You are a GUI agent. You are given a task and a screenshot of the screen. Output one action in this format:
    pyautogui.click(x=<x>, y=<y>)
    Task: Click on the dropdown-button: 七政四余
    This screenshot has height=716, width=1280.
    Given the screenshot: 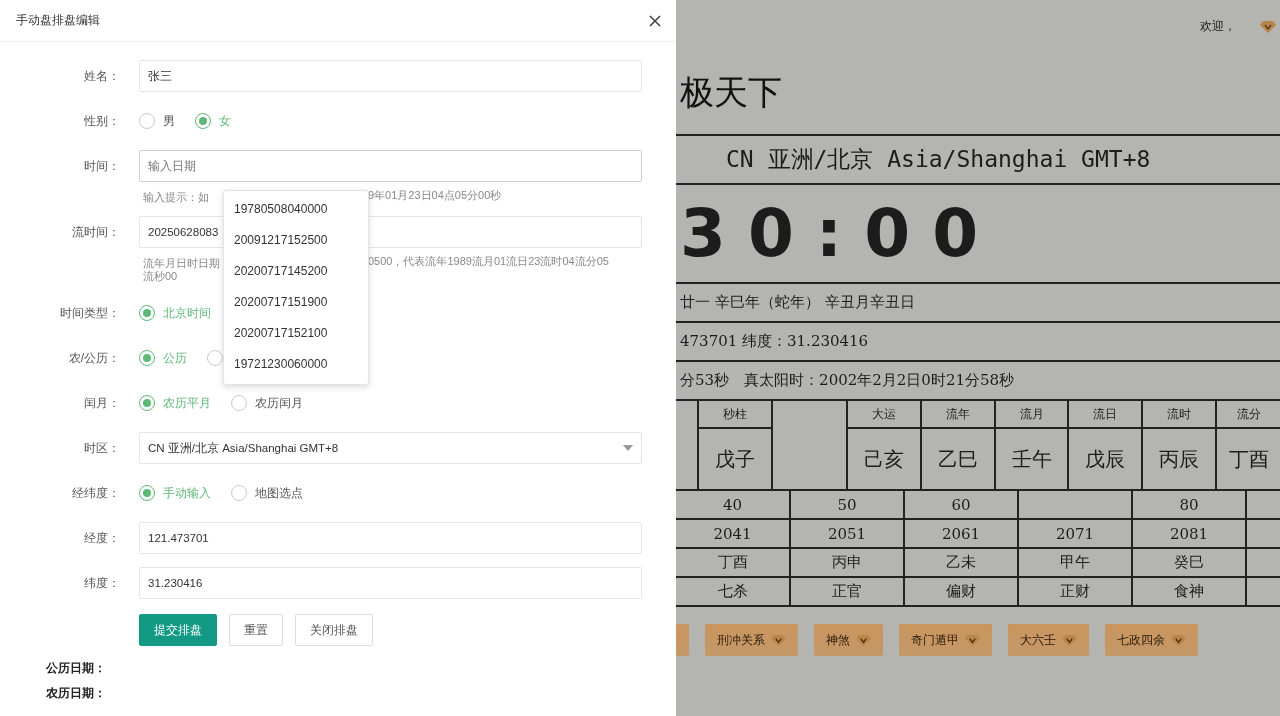 What is the action you would take?
    pyautogui.click(x=1151, y=640)
    